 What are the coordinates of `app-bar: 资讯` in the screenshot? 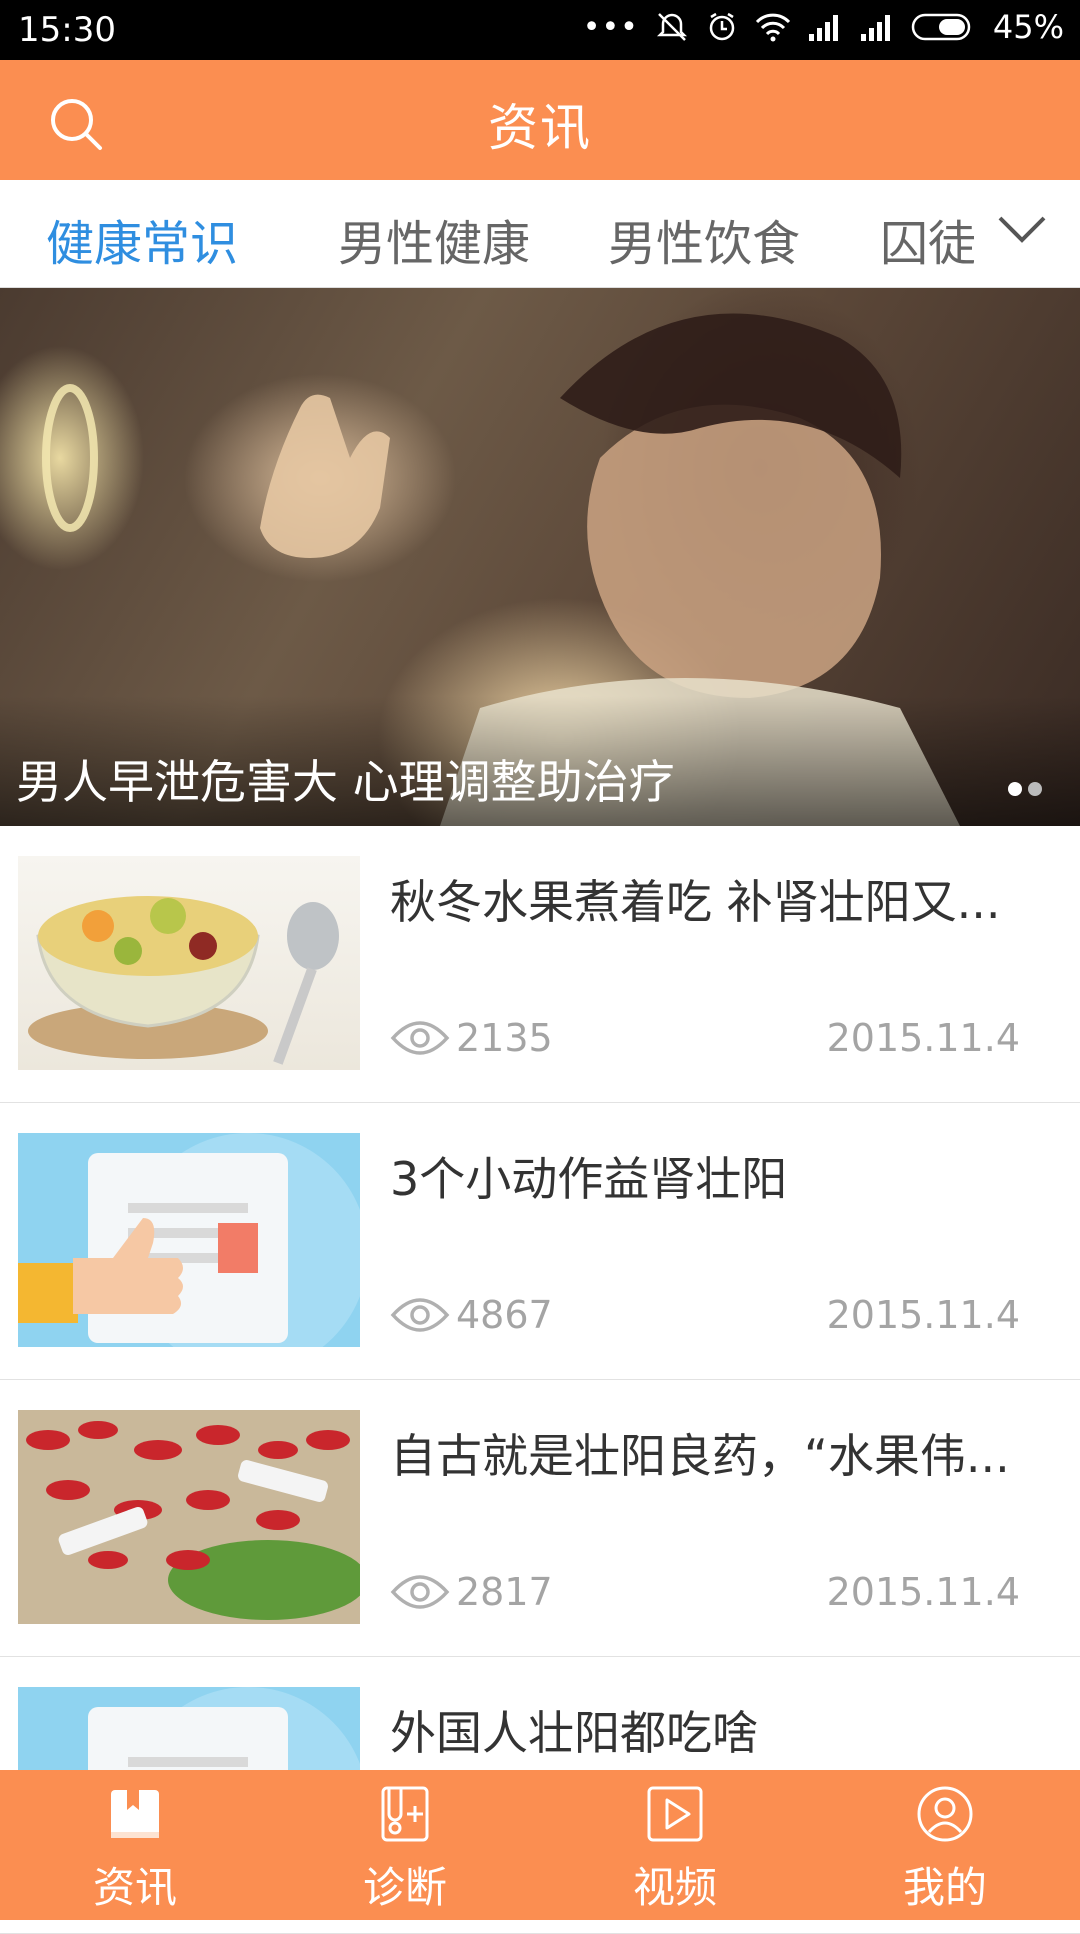 It's located at (540, 120).